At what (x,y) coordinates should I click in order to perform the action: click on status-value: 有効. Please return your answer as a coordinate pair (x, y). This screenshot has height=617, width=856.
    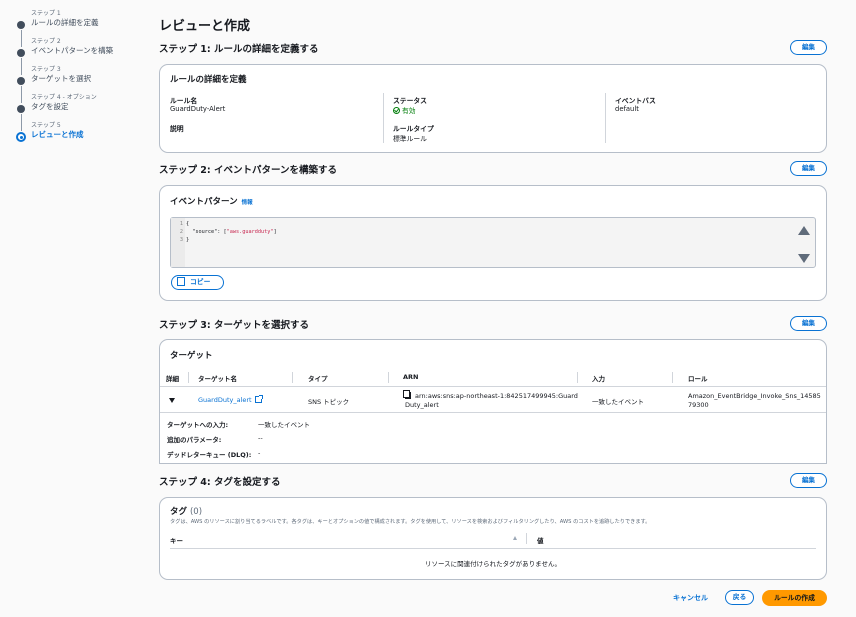
    Looking at the image, I should click on (404, 110).